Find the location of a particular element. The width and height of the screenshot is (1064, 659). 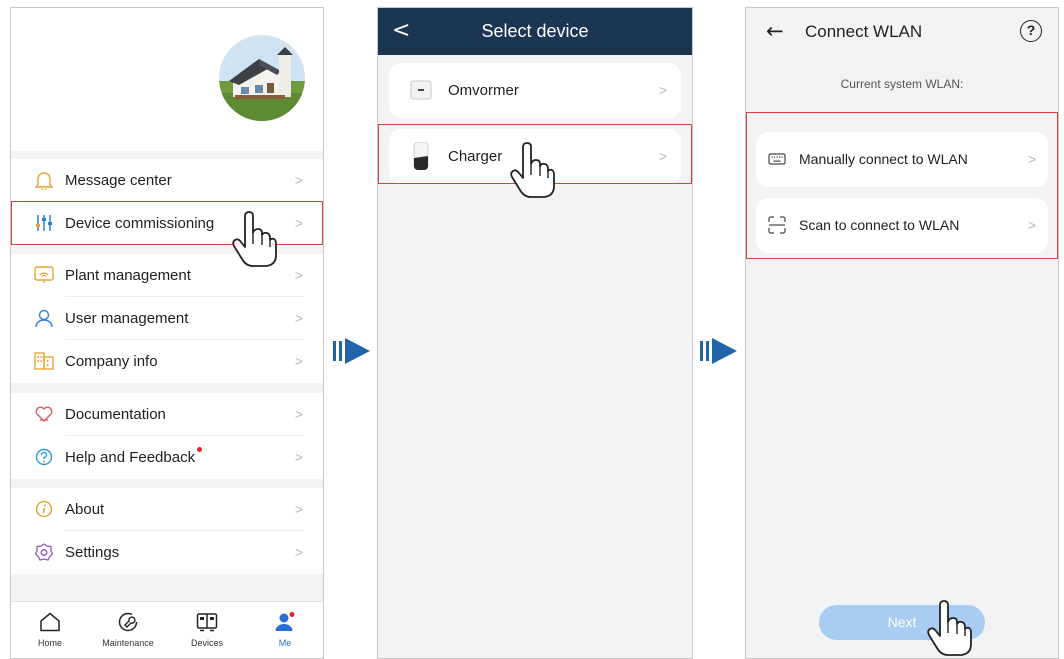

avatar is located at coordinates (262, 78).